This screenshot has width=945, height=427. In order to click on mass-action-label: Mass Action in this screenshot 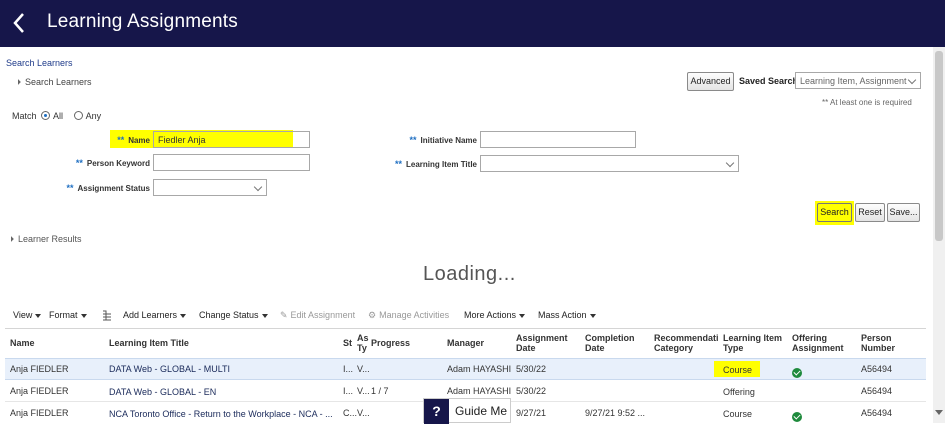, I will do `click(562, 315)`.